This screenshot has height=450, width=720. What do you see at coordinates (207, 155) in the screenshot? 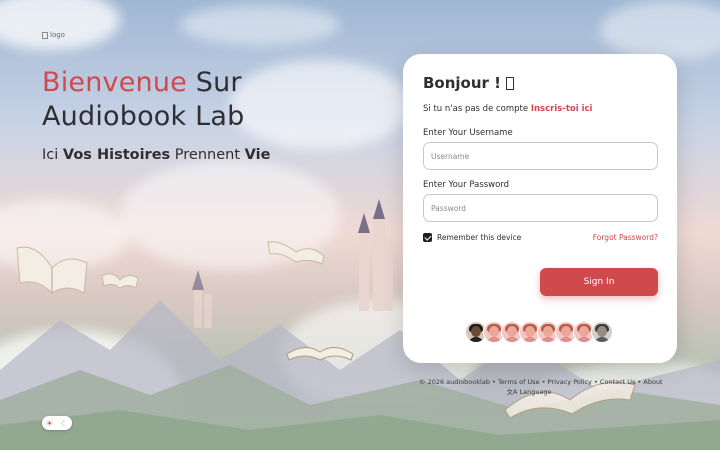
I see `tagline-part: Prennent` at bounding box center [207, 155].